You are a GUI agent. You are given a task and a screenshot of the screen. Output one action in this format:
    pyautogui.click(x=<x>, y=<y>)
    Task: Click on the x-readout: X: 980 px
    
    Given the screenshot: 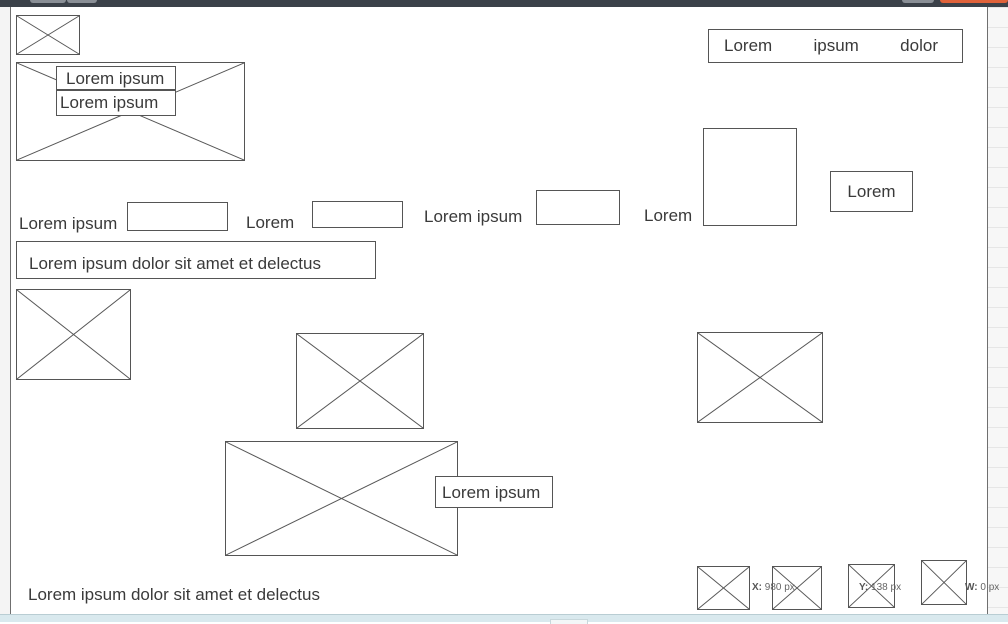 What is the action you would take?
    pyautogui.click(x=773, y=588)
    